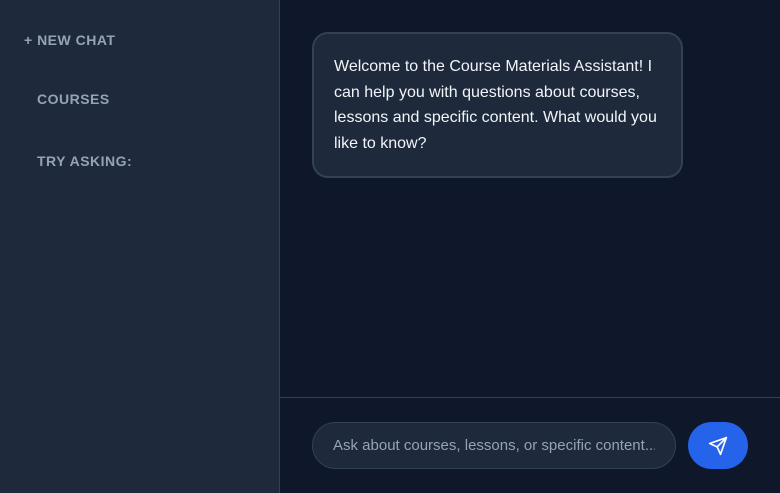 The height and width of the screenshot is (493, 780). I want to click on new-chat-label: + NEW CHAT, so click(70, 40).